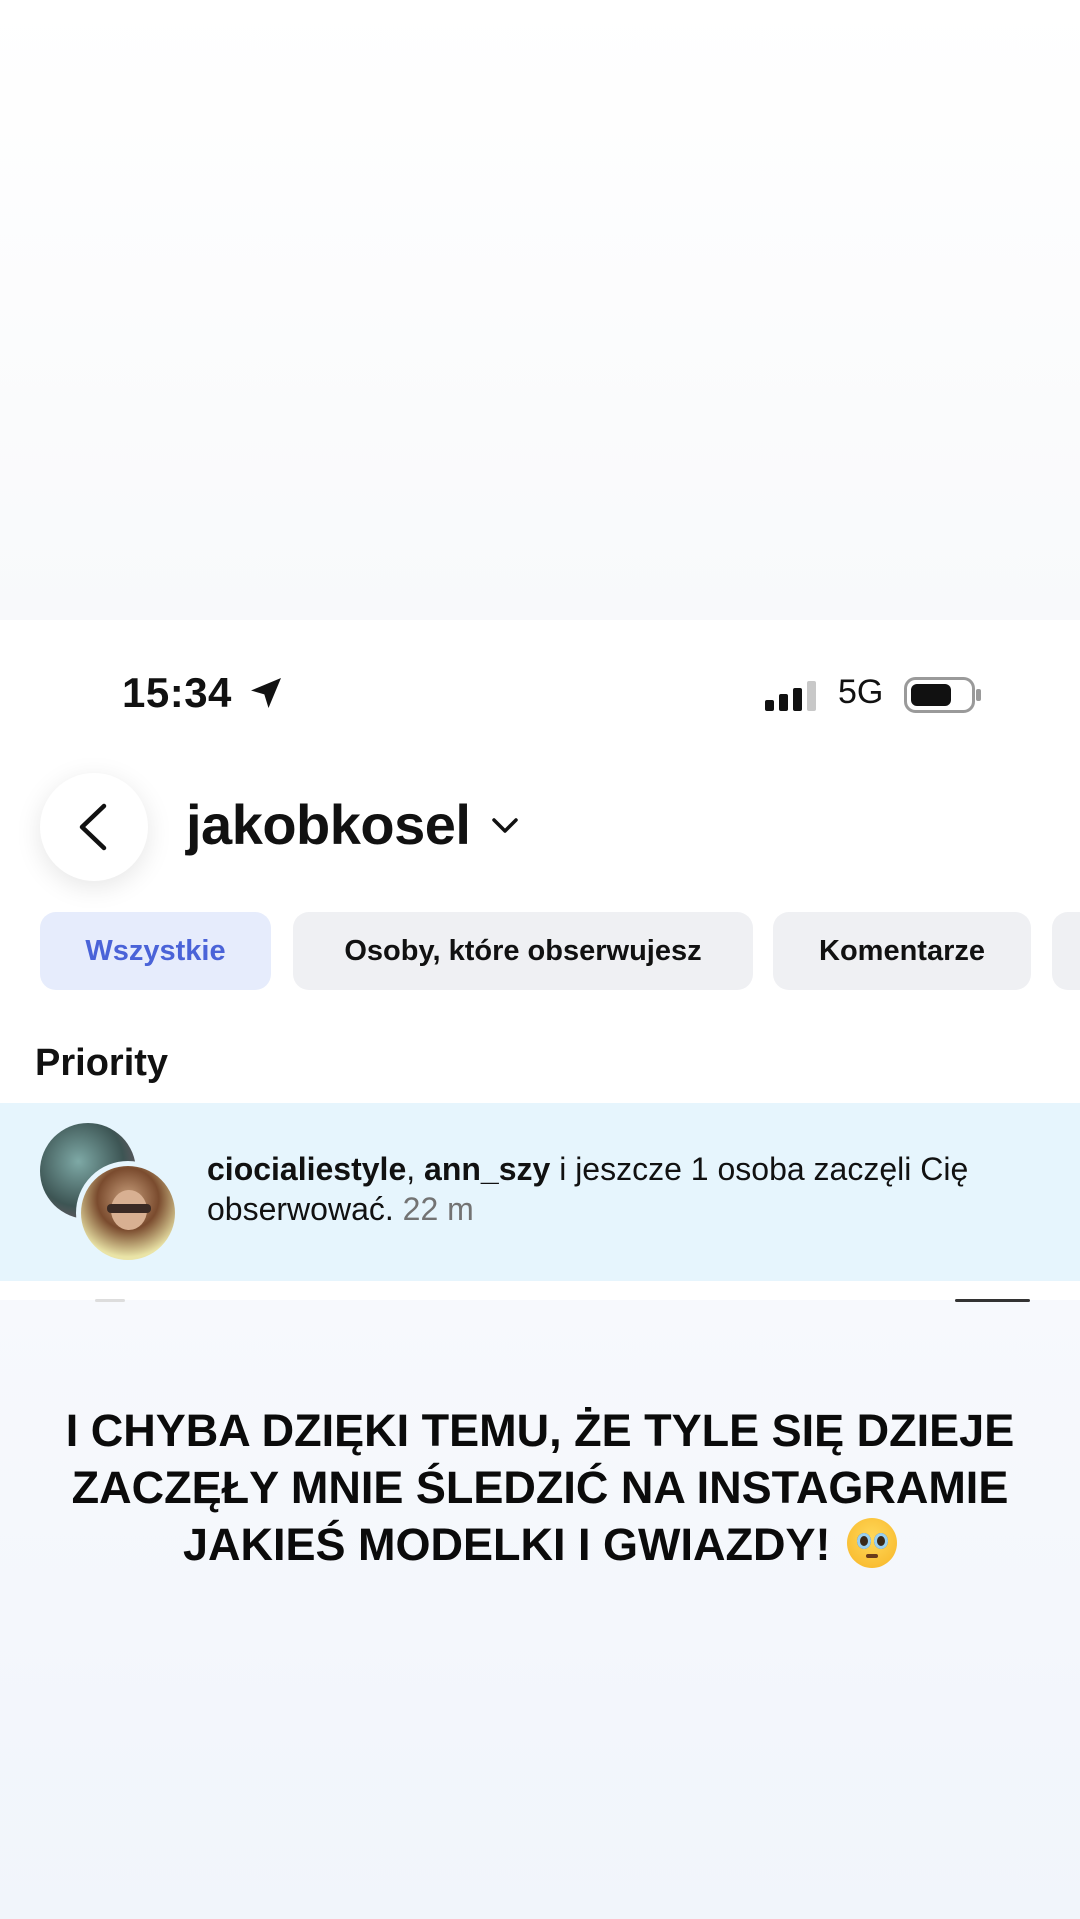  I want to click on notification-time: 22 m, so click(438, 1209).